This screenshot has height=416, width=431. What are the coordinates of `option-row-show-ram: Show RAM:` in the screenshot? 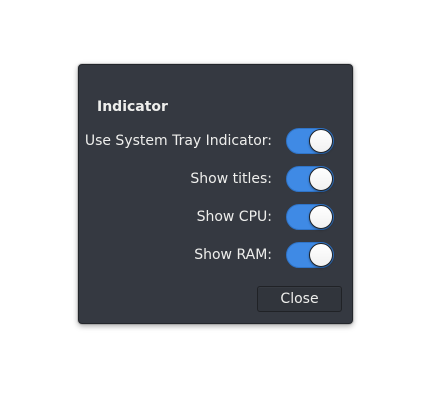 It's located at (264, 255).